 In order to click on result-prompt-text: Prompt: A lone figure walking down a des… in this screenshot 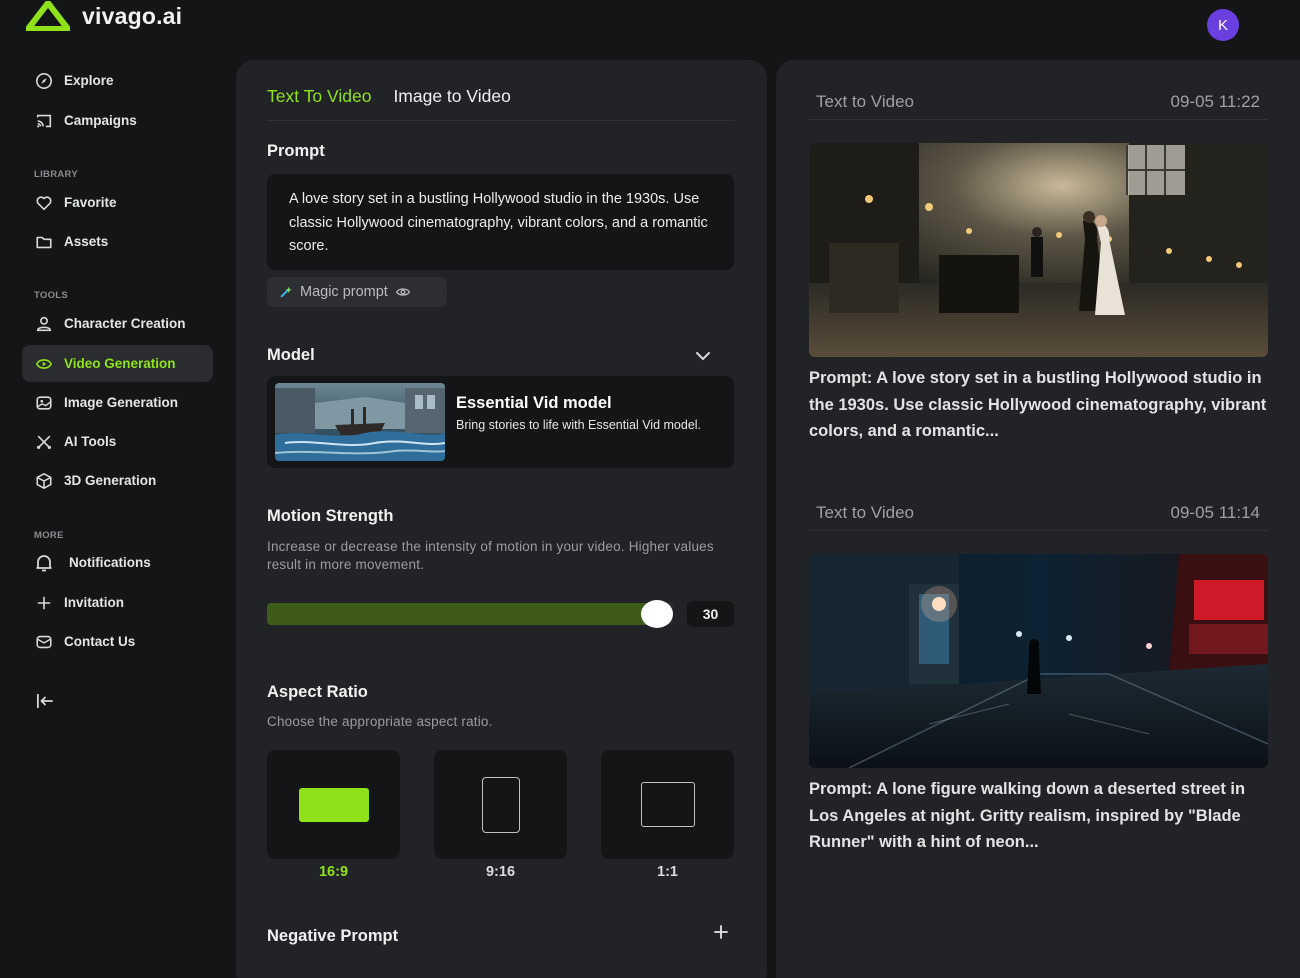, I will do `click(1027, 815)`.